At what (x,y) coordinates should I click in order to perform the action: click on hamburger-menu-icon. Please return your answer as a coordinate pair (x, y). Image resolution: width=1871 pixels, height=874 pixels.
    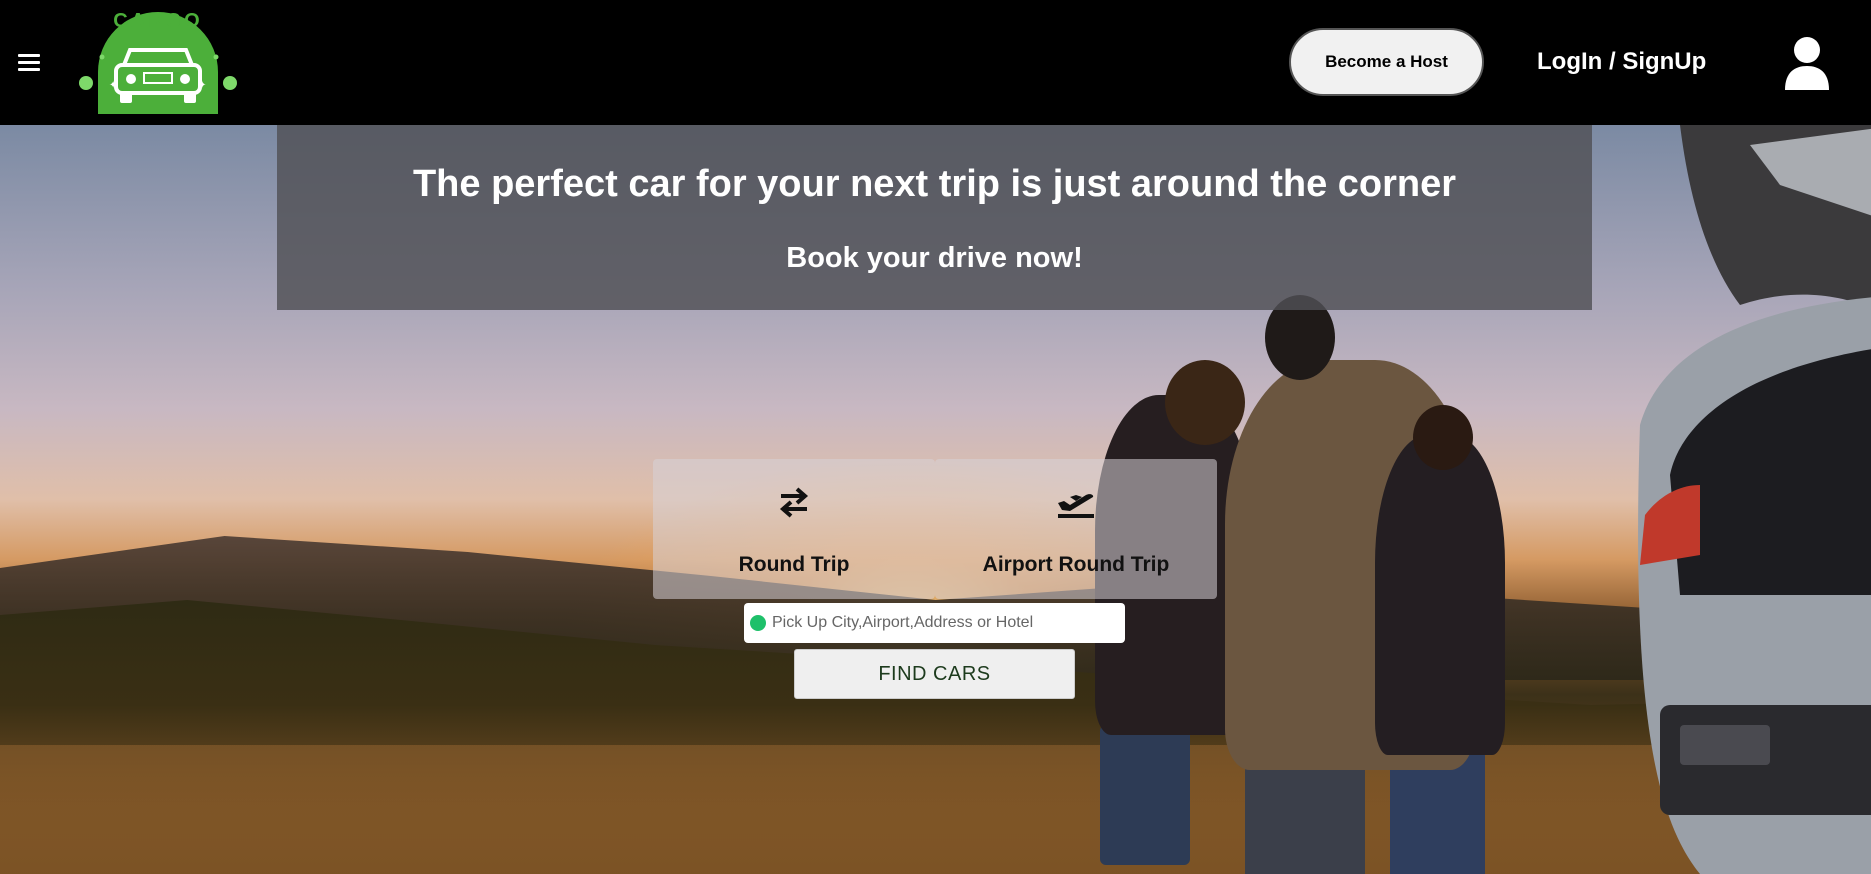
    Looking at the image, I should click on (29, 63).